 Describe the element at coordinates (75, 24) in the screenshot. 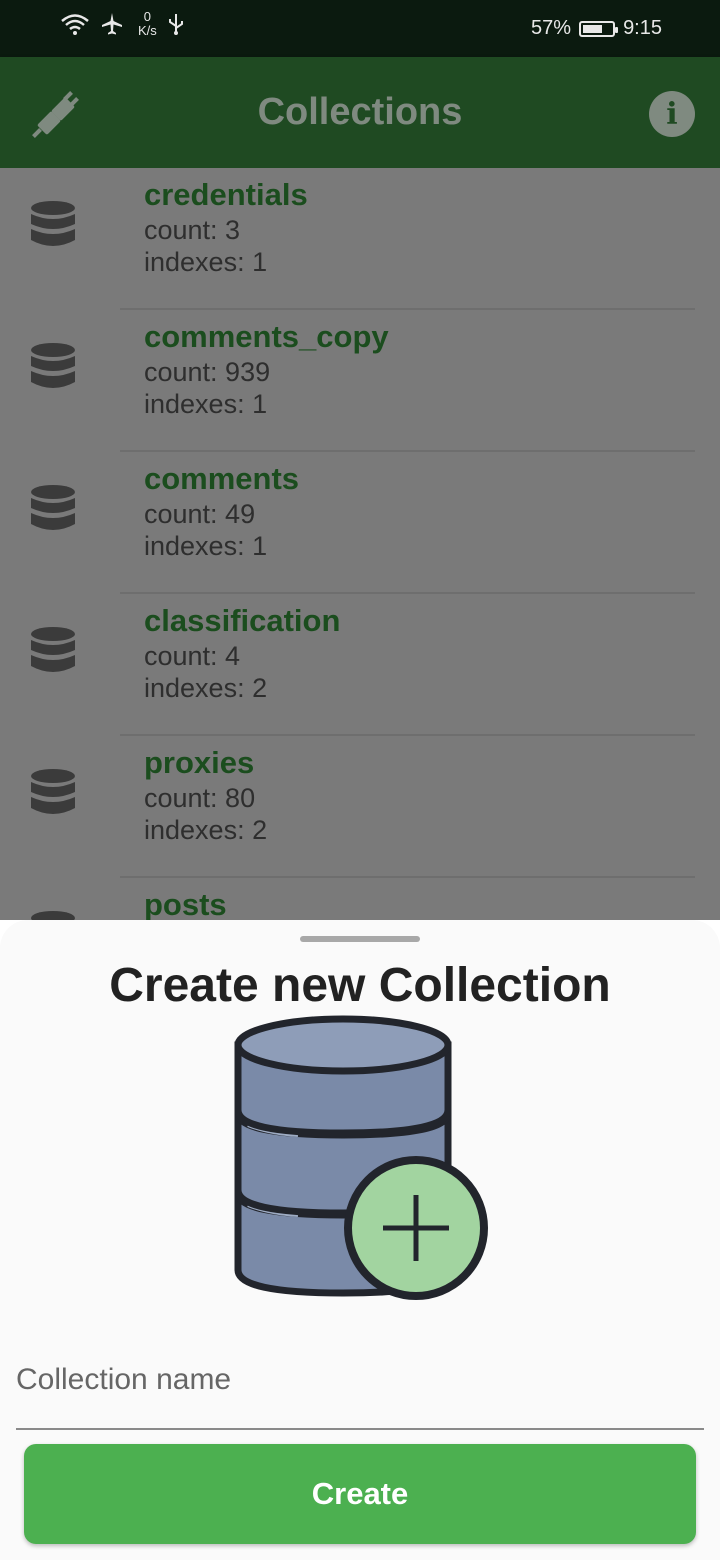

I see `wifi-icon` at that location.